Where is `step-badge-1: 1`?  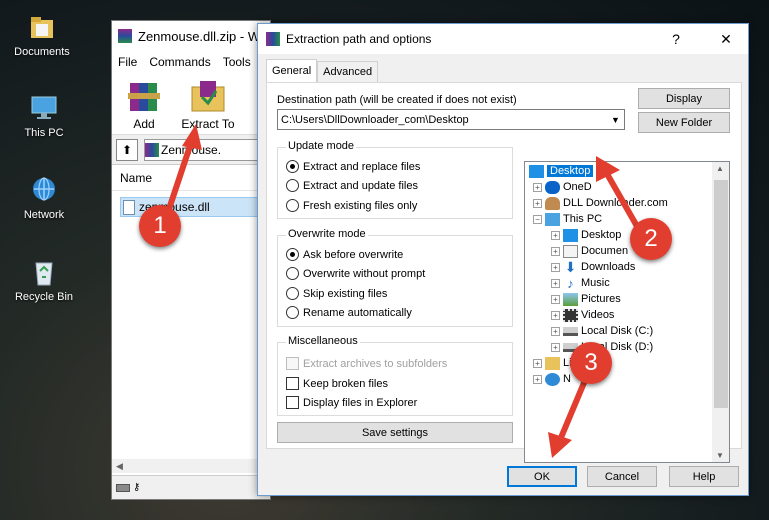
step-badge-1: 1 is located at coordinates (160, 226).